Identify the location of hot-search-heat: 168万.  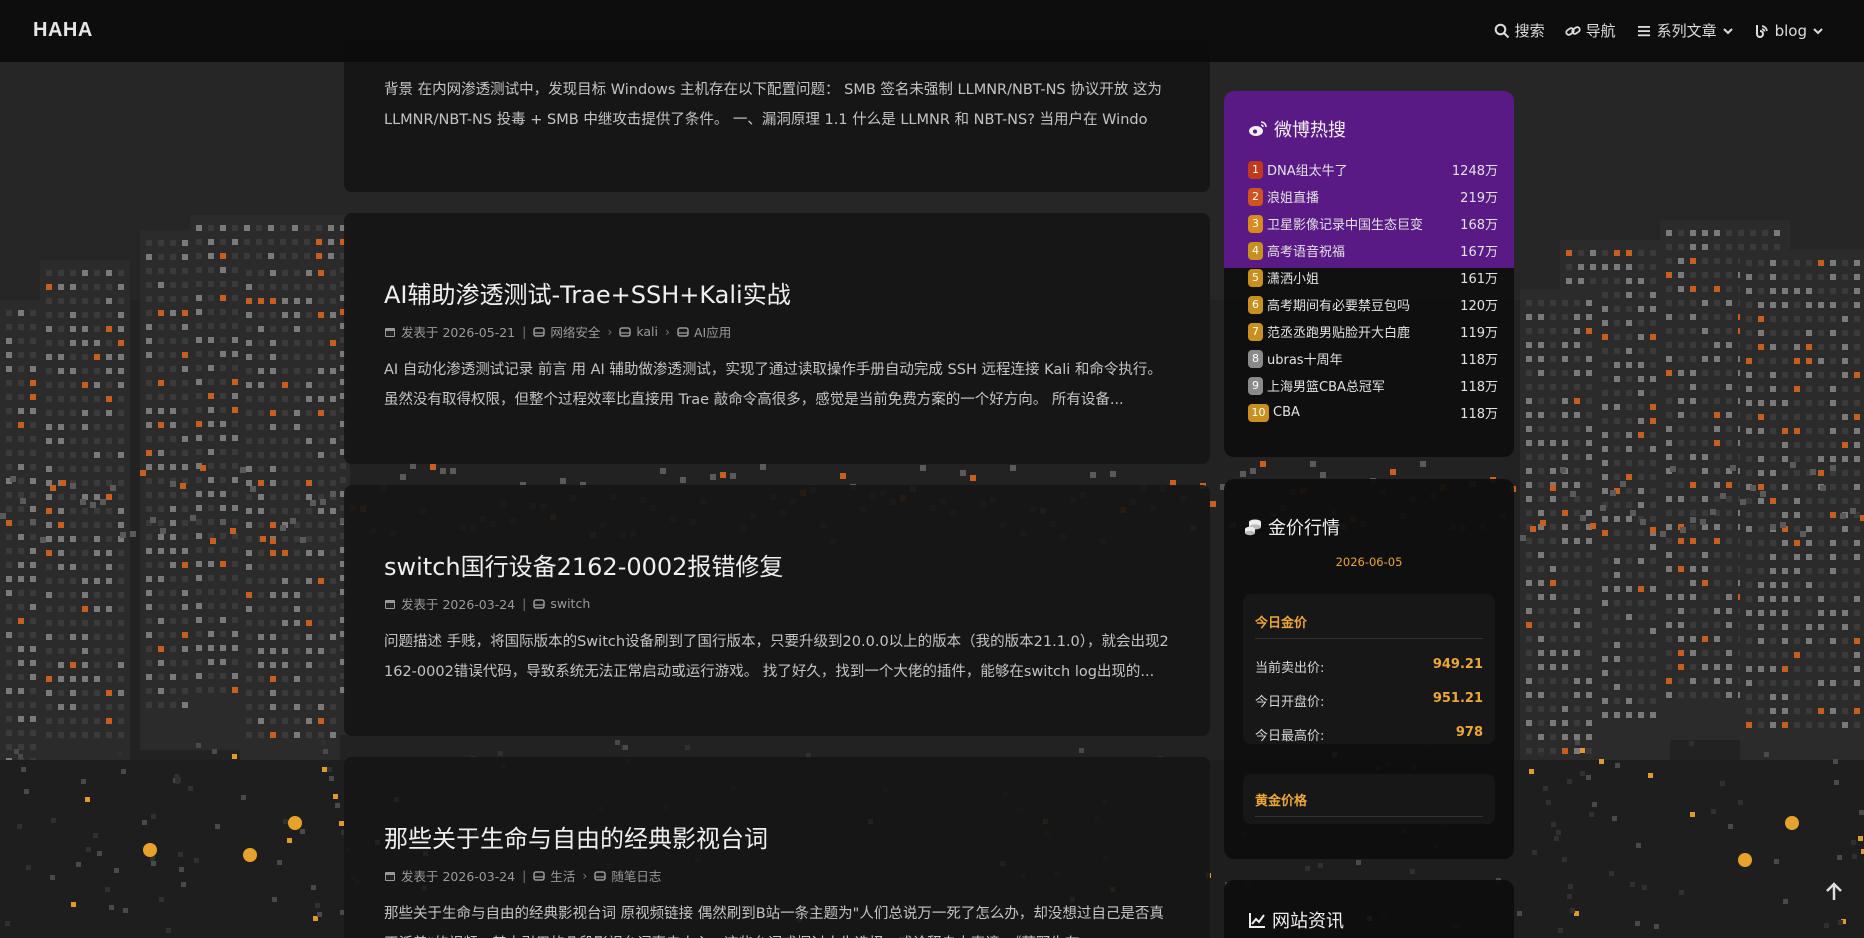
(1479, 225).